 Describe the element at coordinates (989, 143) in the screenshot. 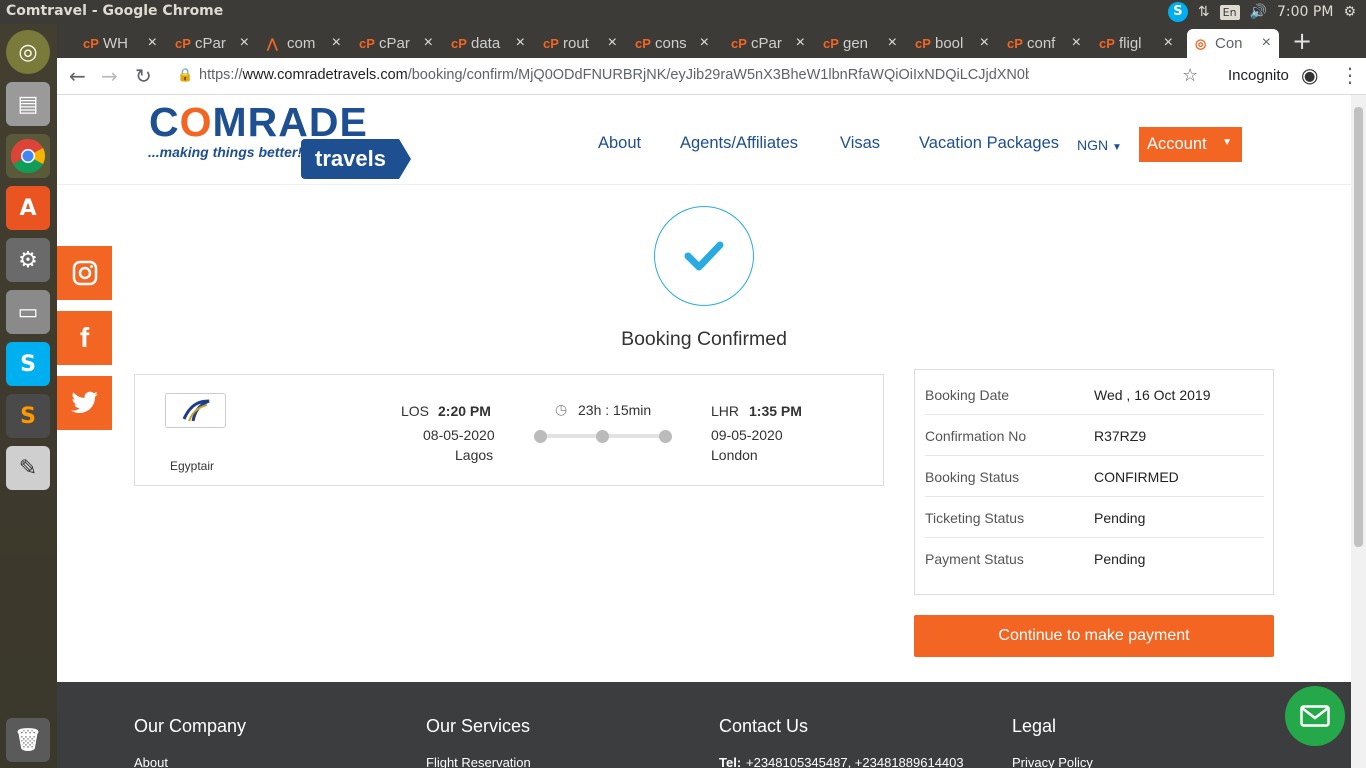

I see `nav-vacation-packages: Vacation Packages` at that location.